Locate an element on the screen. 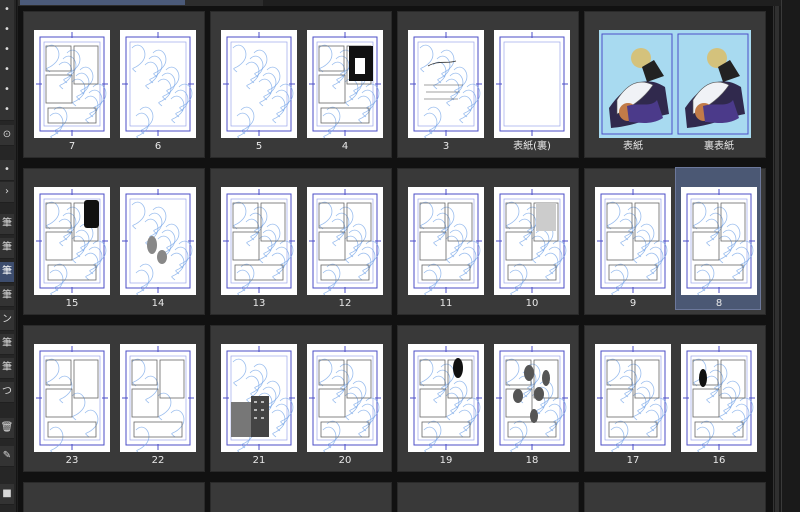 This screenshot has width=800, height=512. page-label-12: 12 is located at coordinates (345, 303).